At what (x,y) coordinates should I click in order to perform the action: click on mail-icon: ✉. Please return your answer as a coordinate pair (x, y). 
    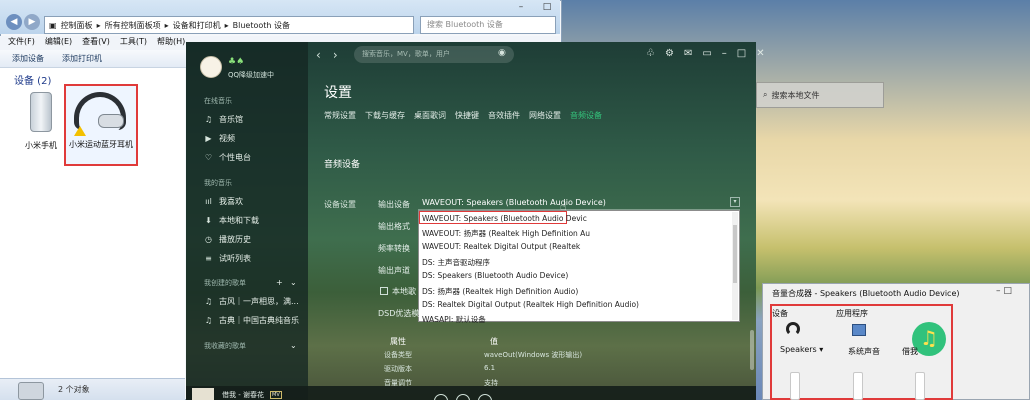
    Looking at the image, I should click on (688, 53).